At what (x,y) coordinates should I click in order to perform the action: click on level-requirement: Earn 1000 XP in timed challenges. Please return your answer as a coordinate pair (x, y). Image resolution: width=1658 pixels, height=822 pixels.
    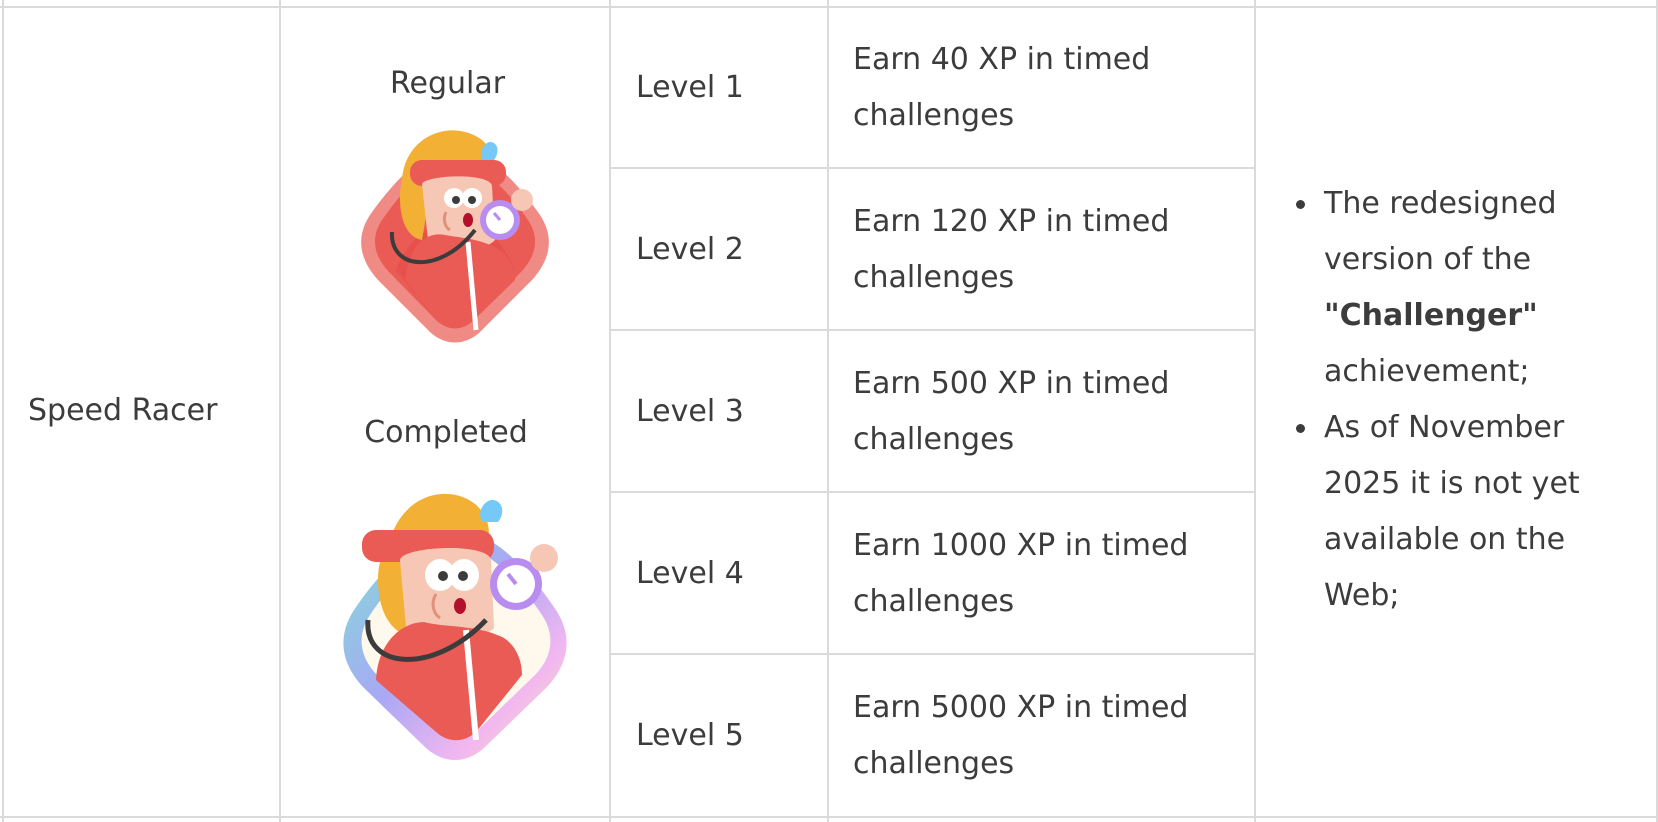
    Looking at the image, I should click on (1021, 573).